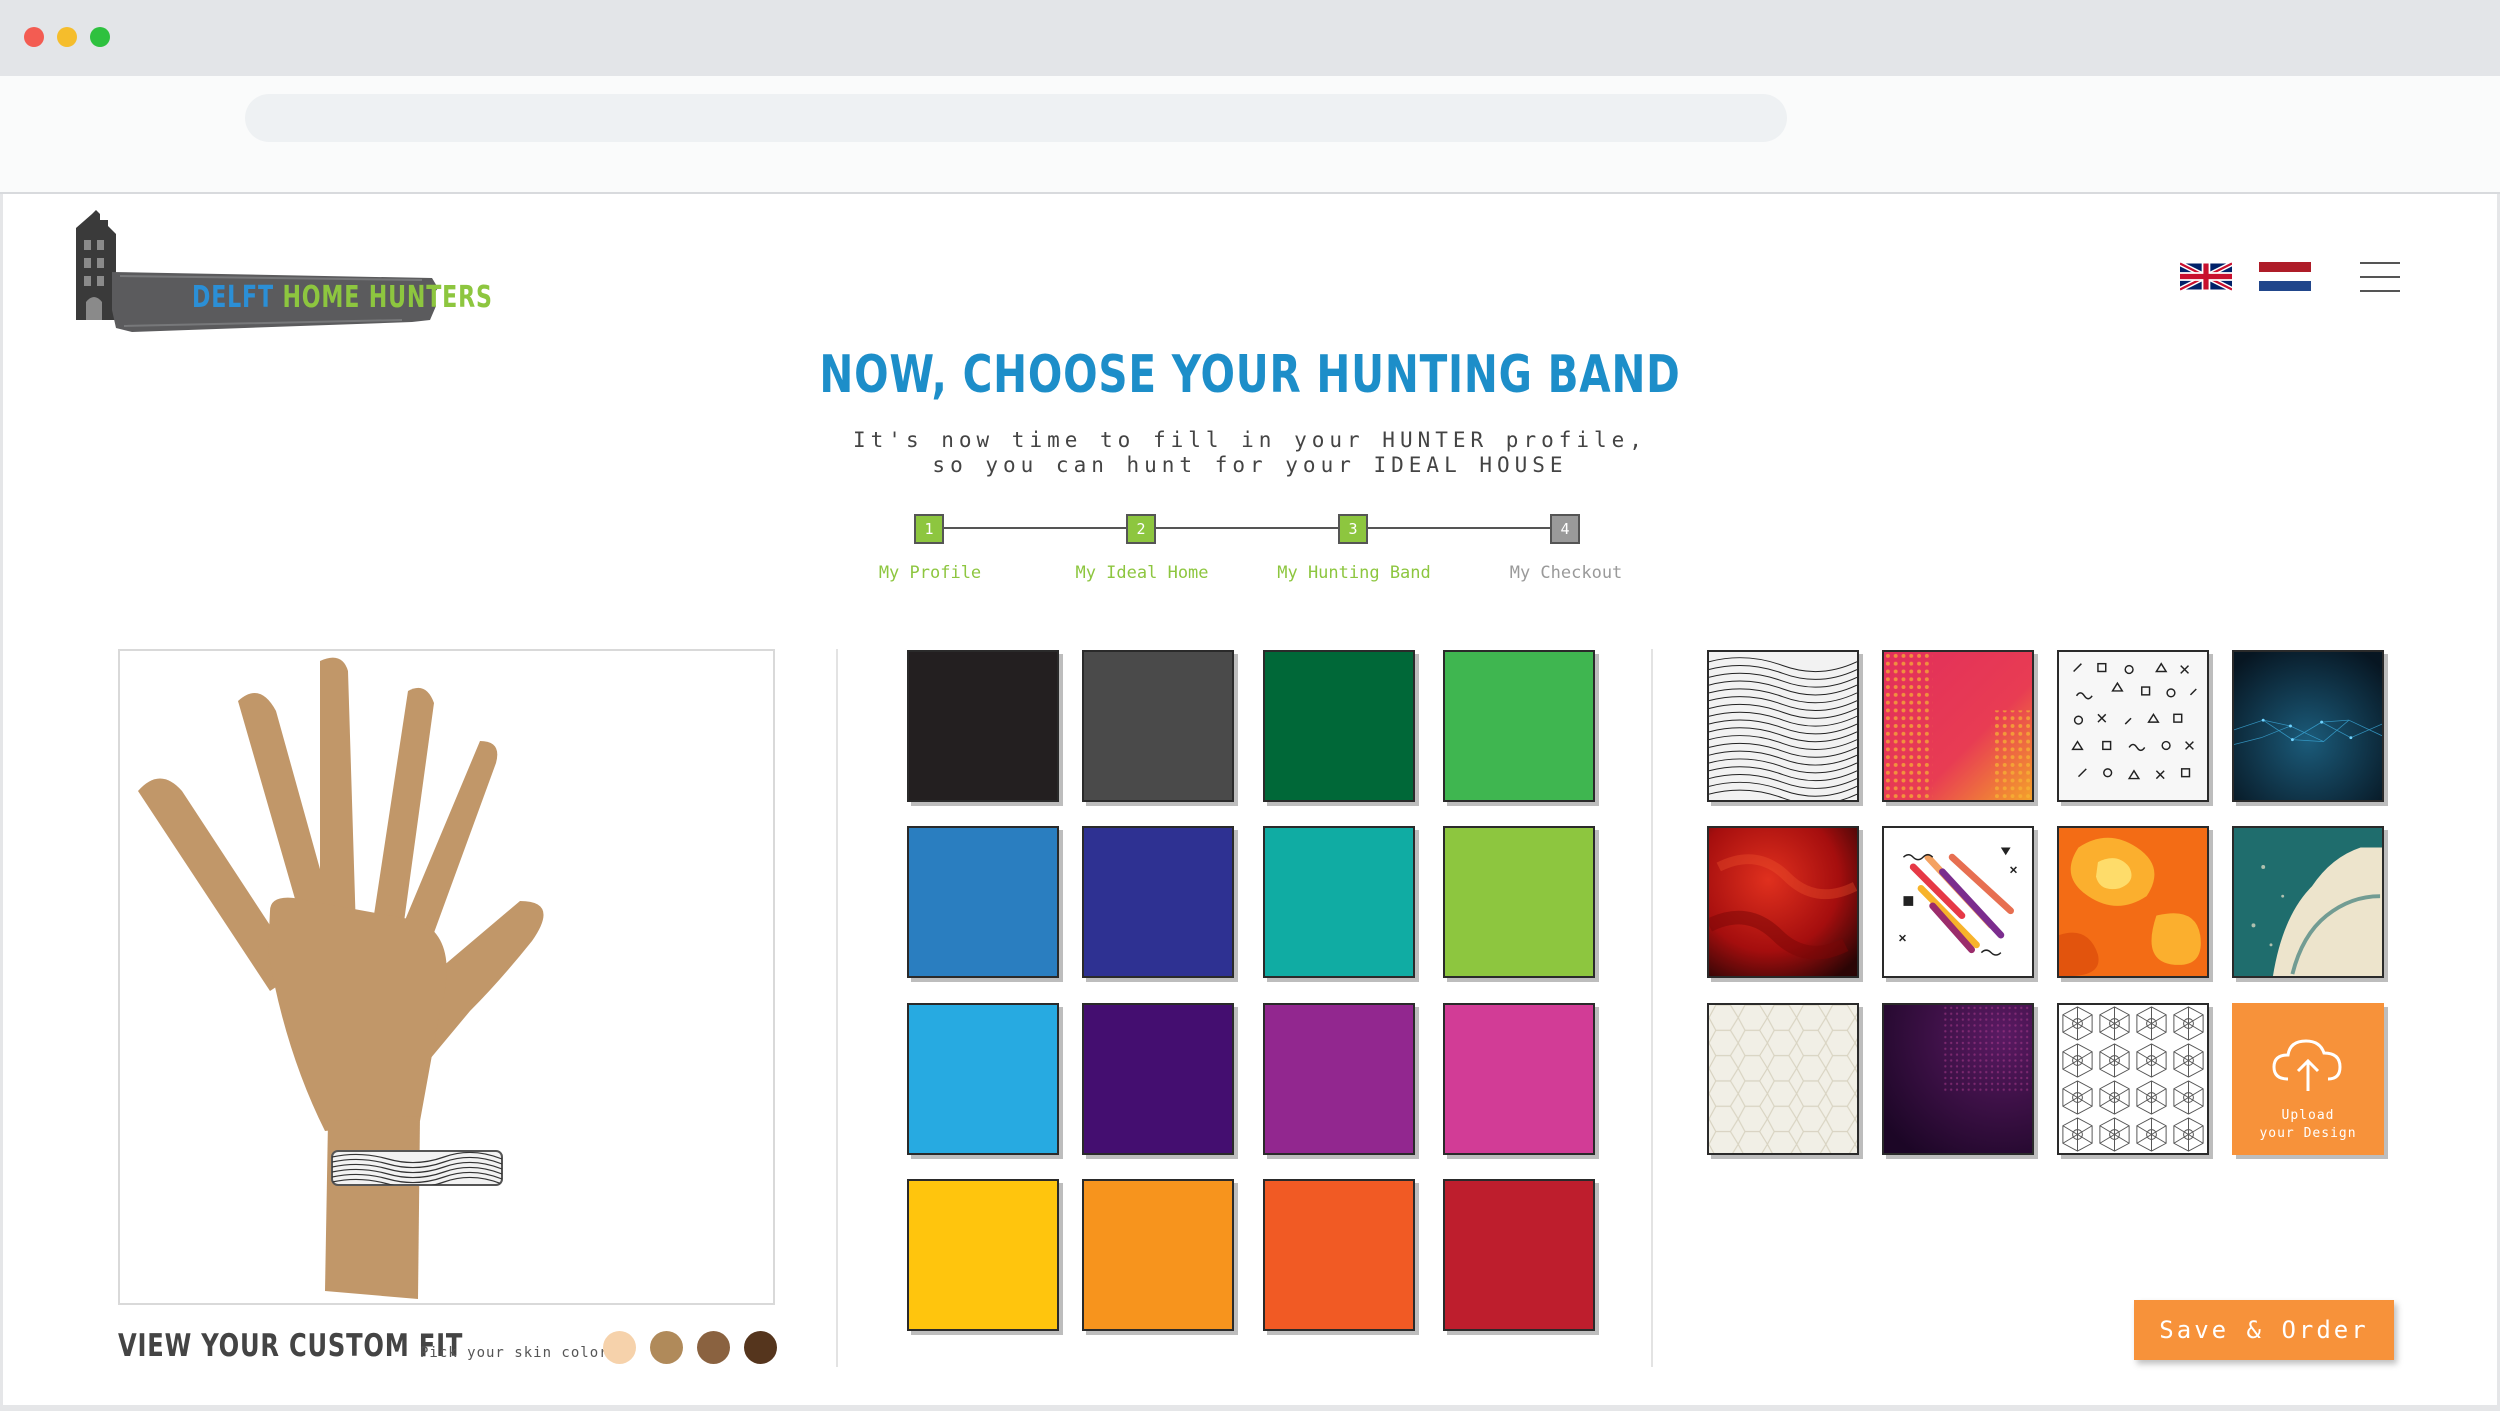 The image size is (2500, 1411). I want to click on site-logo: DELFT HOME HUNTERS, so click(282, 273).